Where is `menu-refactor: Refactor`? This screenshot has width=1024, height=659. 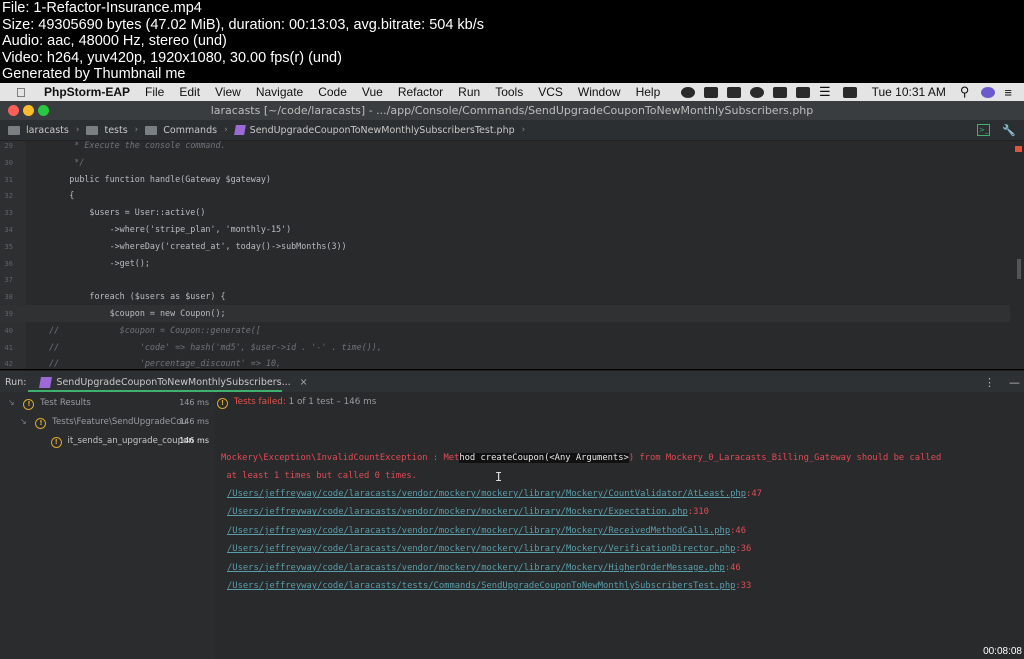 menu-refactor: Refactor is located at coordinates (420, 92).